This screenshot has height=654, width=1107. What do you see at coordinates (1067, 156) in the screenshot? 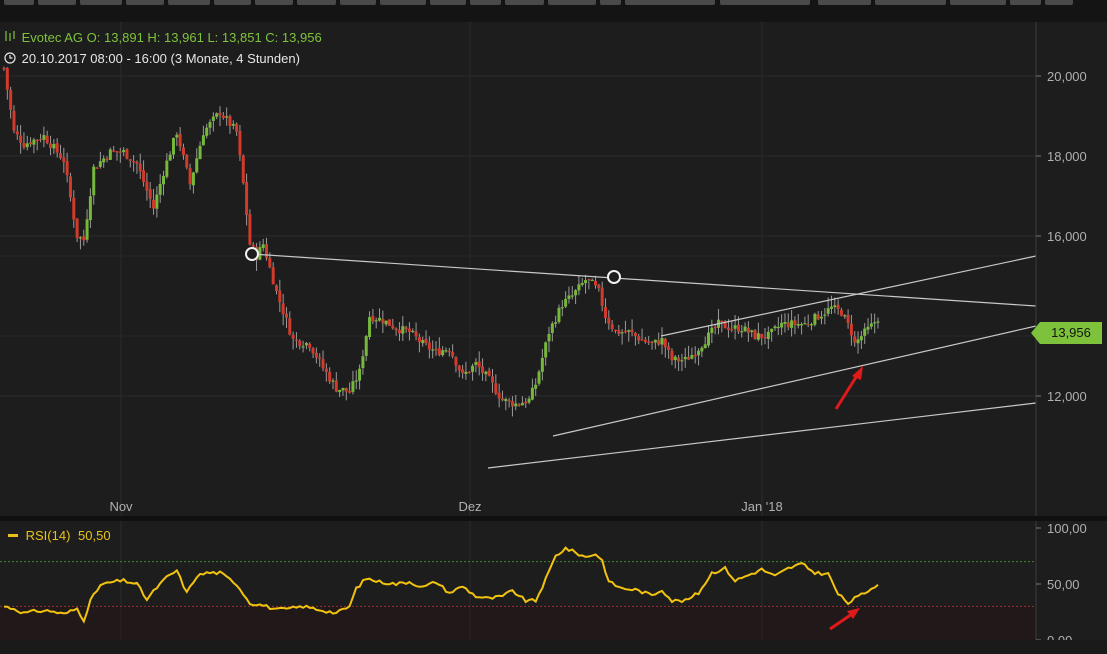
I see `price-tick-label: 18,000` at bounding box center [1067, 156].